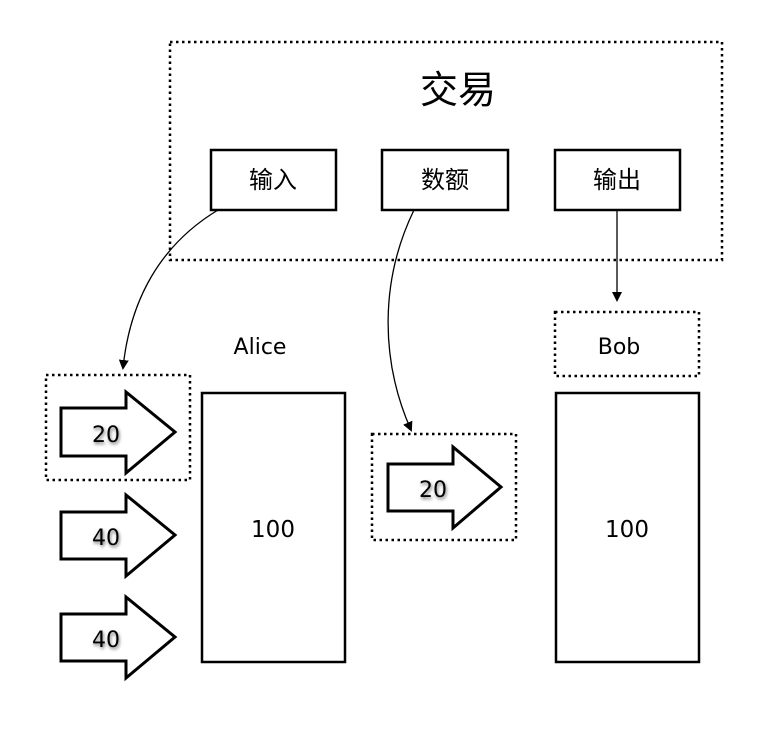 This screenshot has width=765, height=750. What do you see at coordinates (273, 530) in the screenshot?
I see `alice-balance: 100` at bounding box center [273, 530].